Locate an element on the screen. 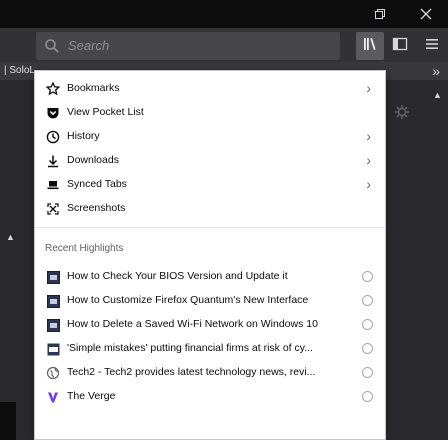 The height and width of the screenshot is (440, 448). caret-up-icon: ▲ is located at coordinates (437, 95).